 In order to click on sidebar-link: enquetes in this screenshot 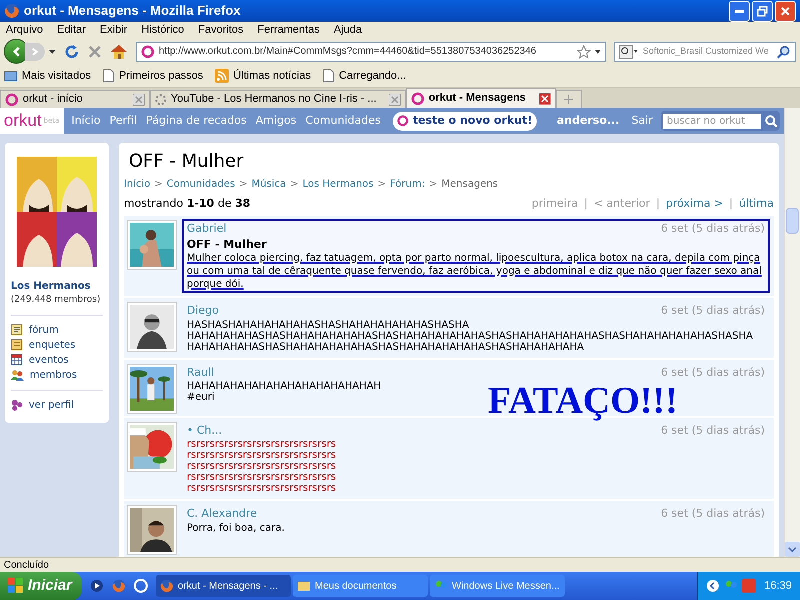, I will do `click(52, 345)`.